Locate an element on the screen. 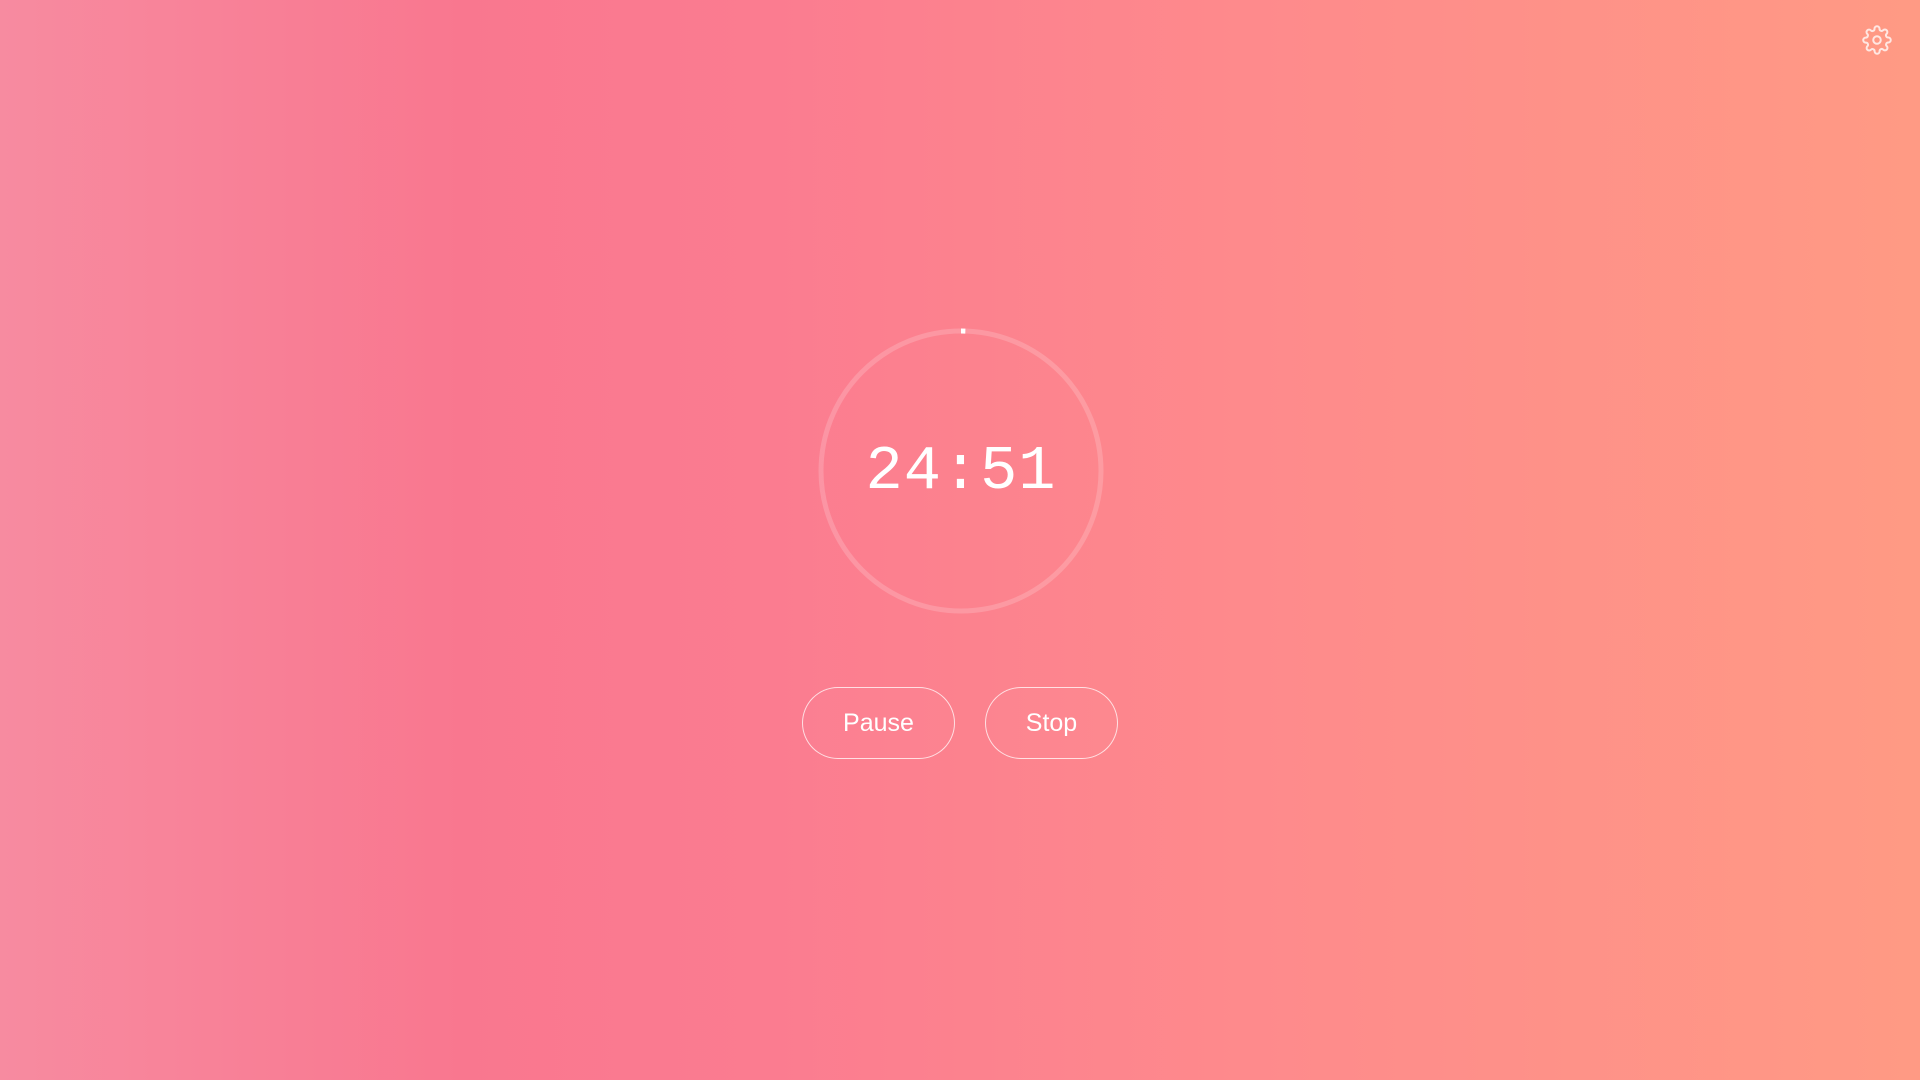 Image resolution: width=1920 pixels, height=1080 pixels. time-remaining: 24:51 is located at coordinates (961, 471).